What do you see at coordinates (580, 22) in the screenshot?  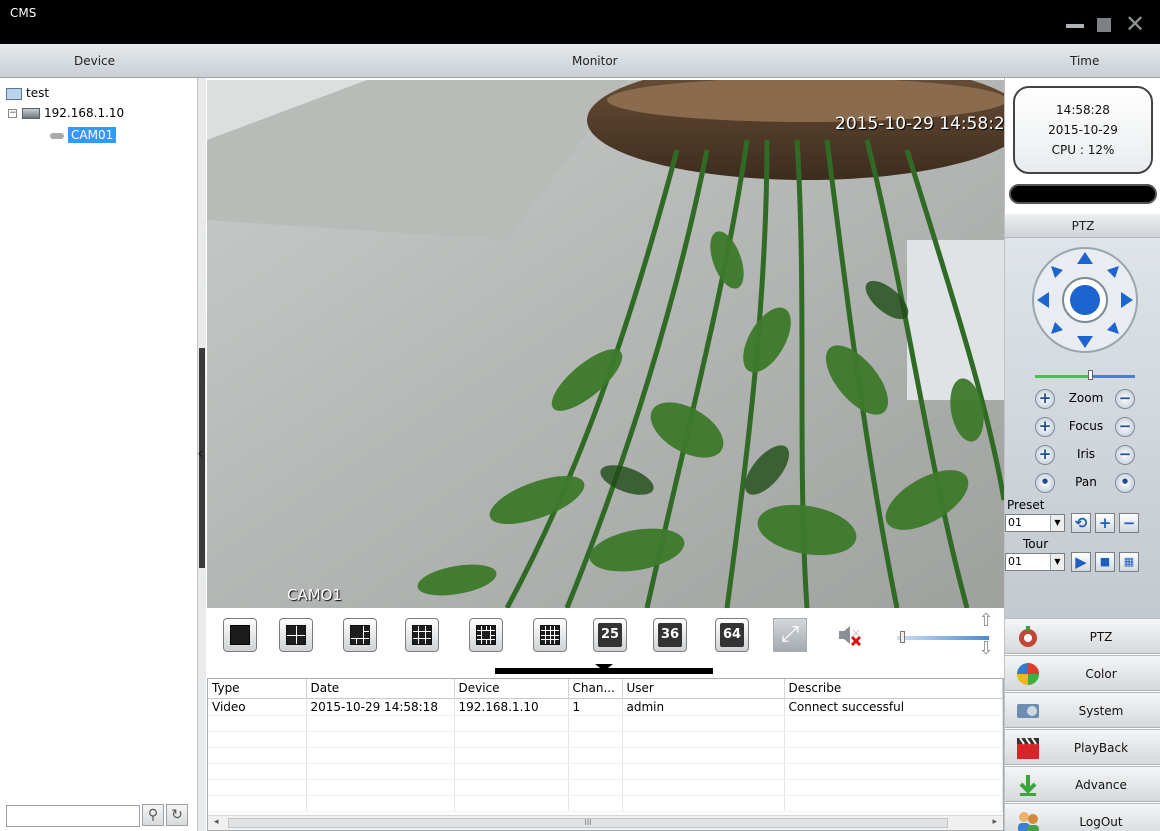 I see `title-bar: CMS ✕` at bounding box center [580, 22].